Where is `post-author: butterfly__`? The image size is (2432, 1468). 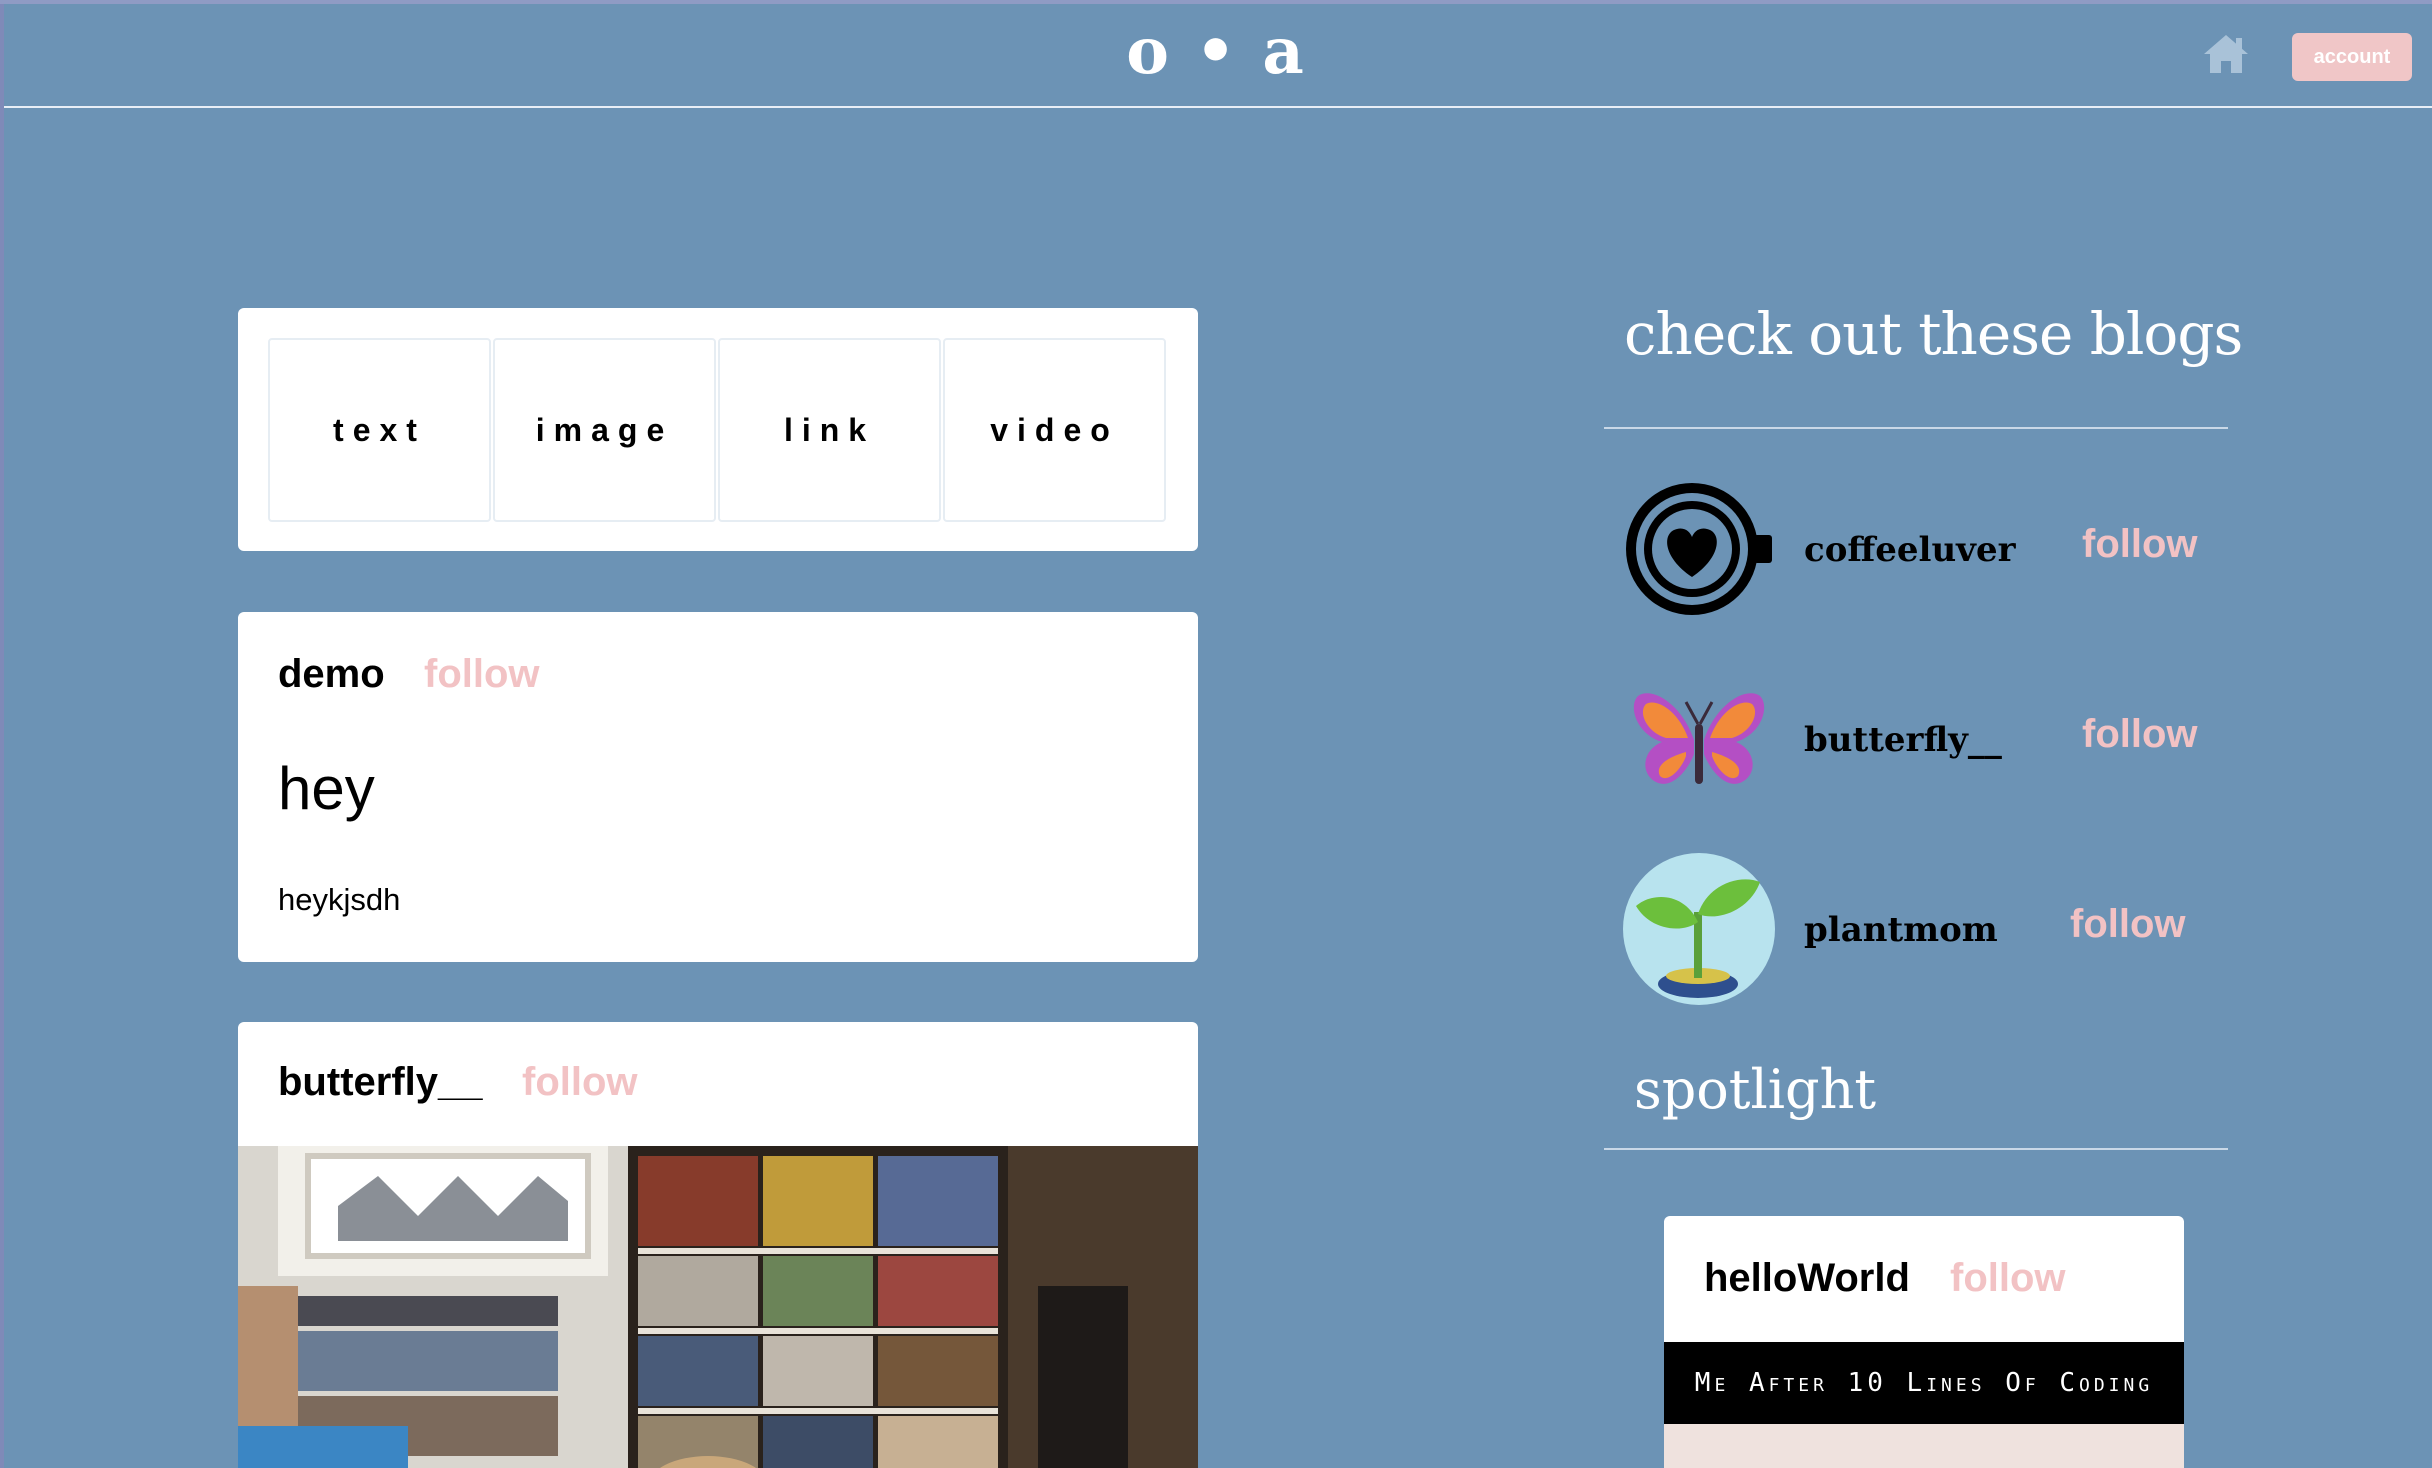
post-author: butterfly__ is located at coordinates (380, 1082).